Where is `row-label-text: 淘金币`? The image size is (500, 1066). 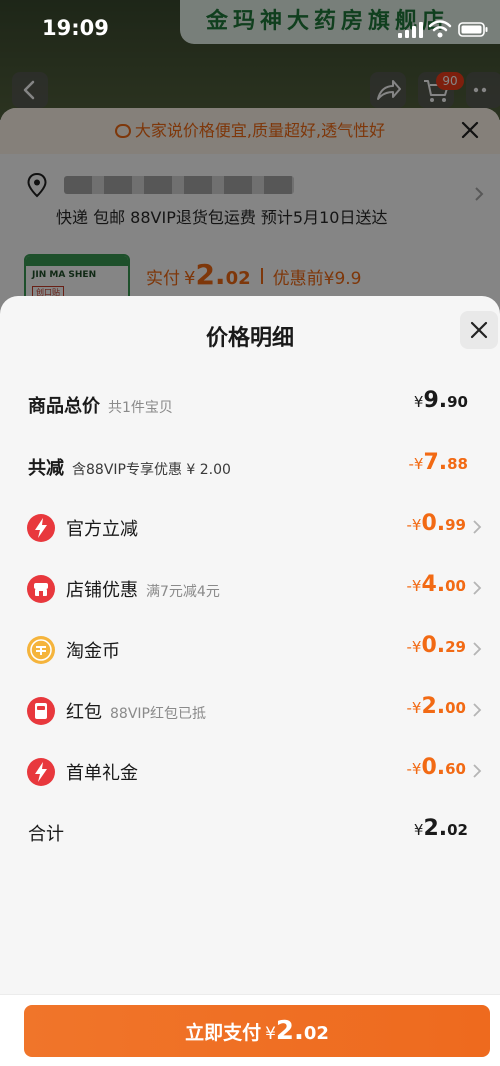 row-label-text: 淘金币 is located at coordinates (93, 651).